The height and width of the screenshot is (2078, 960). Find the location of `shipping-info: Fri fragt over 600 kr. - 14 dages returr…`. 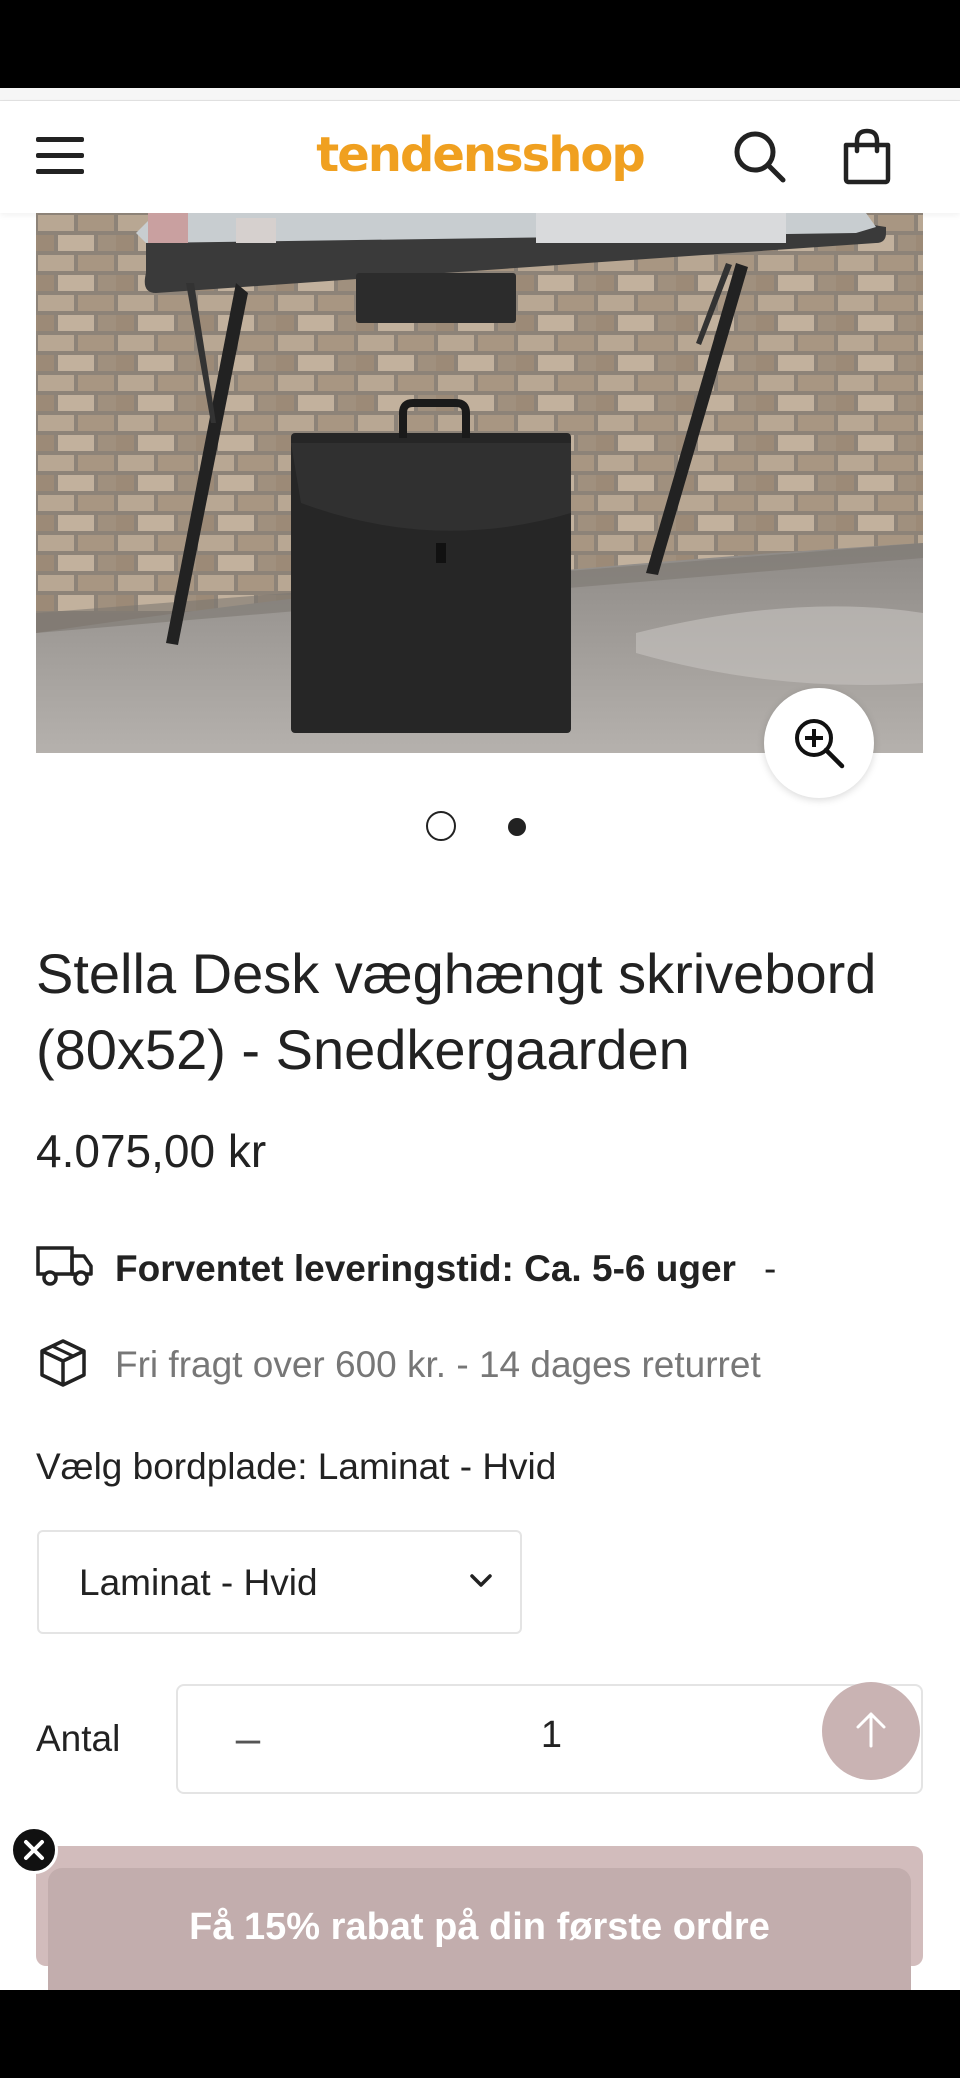

shipping-info: Fri fragt over 600 kr. - 14 dages returr… is located at coordinates (486, 1362).